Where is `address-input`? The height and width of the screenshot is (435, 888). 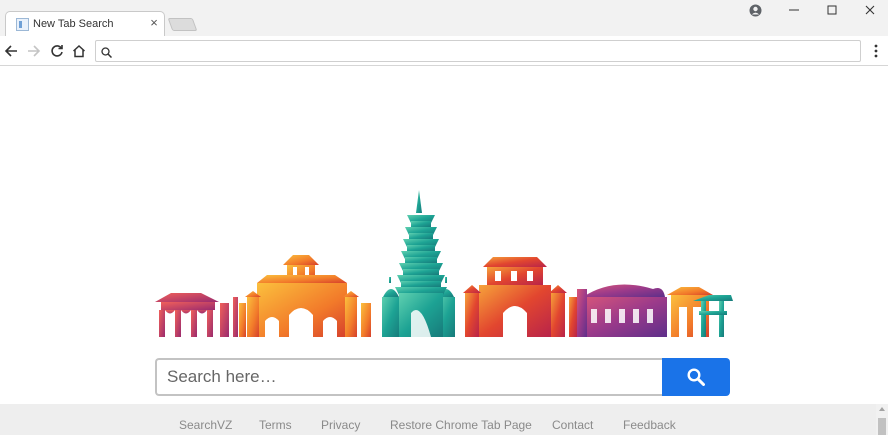 address-input is located at coordinates (485, 51).